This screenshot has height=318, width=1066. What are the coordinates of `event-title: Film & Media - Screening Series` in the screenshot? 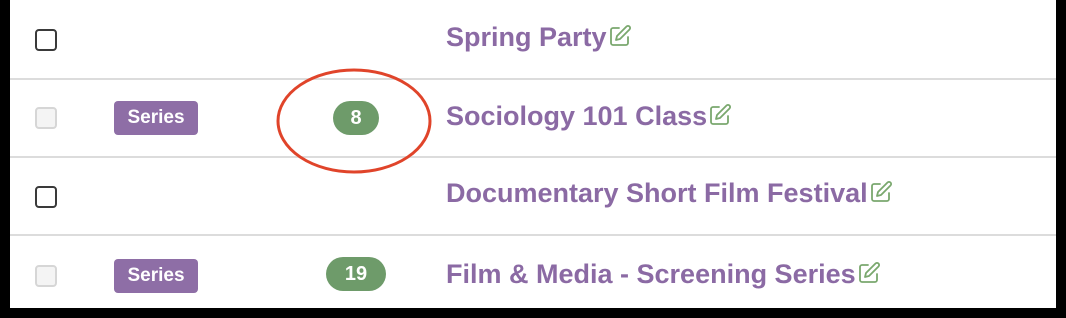 It's located at (651, 274).